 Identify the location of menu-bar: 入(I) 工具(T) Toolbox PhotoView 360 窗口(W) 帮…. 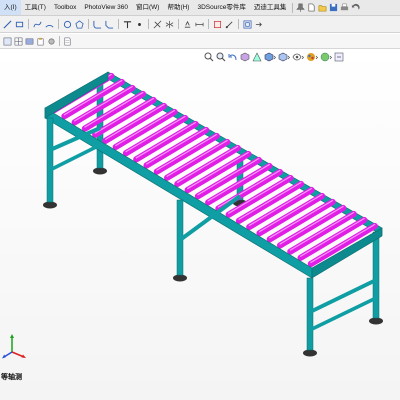
(200, 8).